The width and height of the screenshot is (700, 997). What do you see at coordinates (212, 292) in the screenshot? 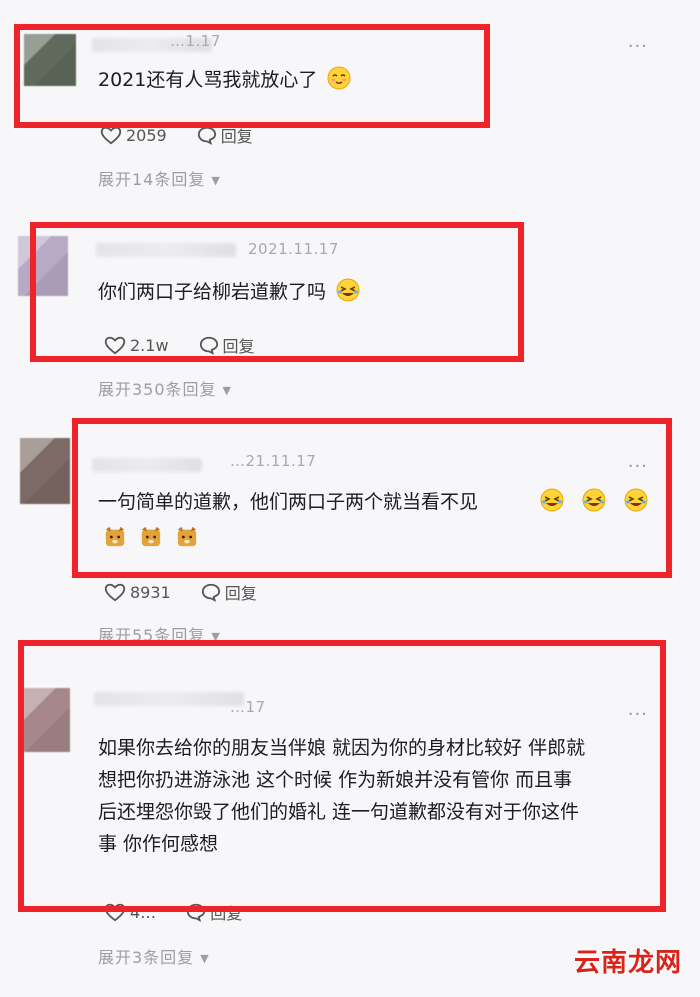
I see `comment-text-content: 你们两口子给柳岩道歉了吗` at bounding box center [212, 292].